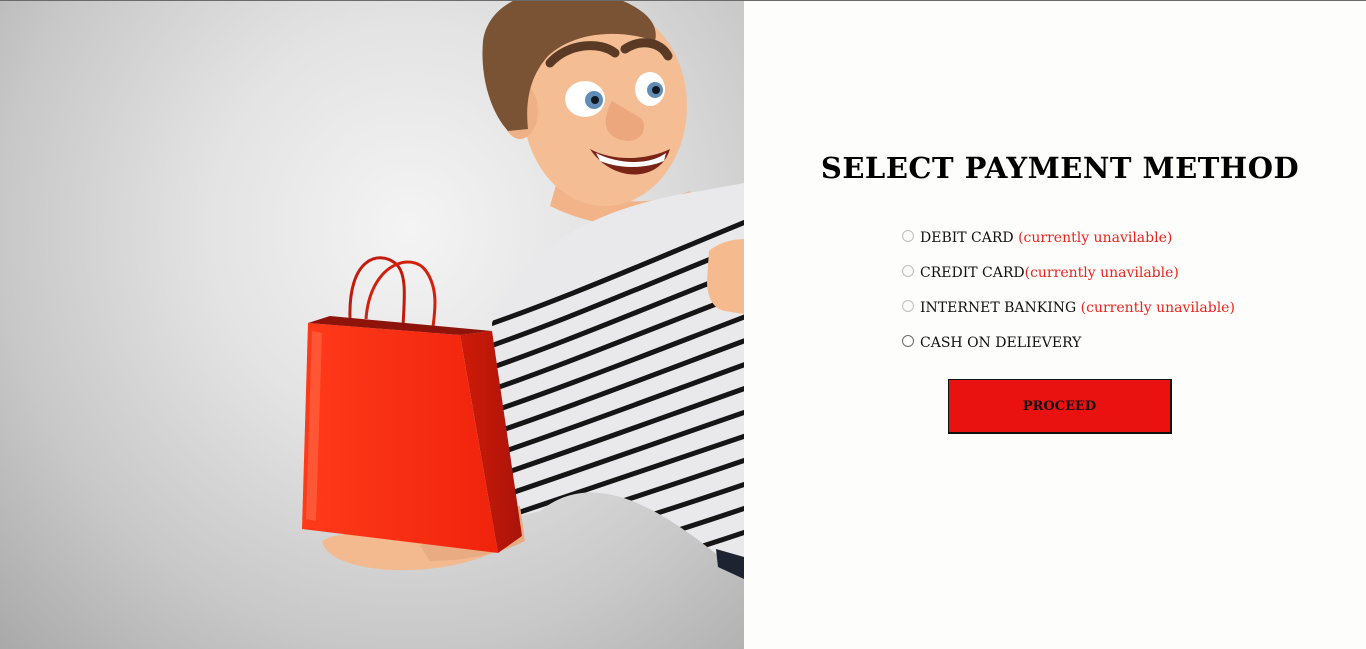 This screenshot has width=1366, height=649. I want to click on credit-card-label: CREDIT CARD, so click(972, 272).